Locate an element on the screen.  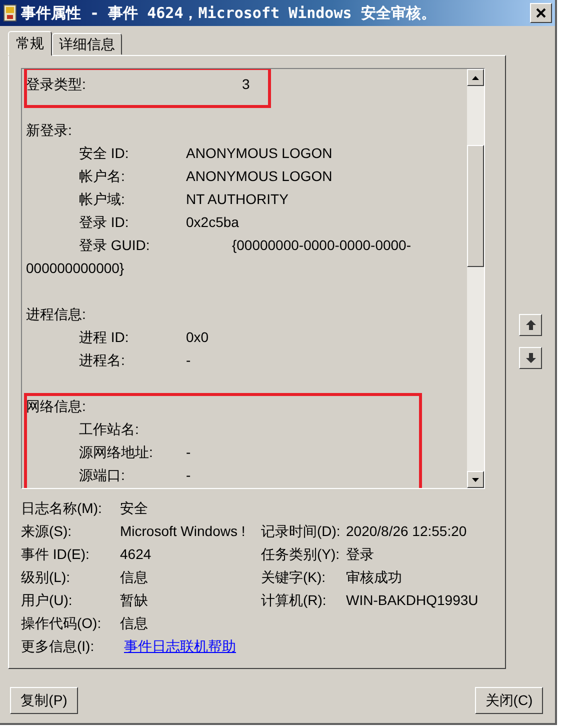
scroll-up-button is located at coordinates (475, 77).